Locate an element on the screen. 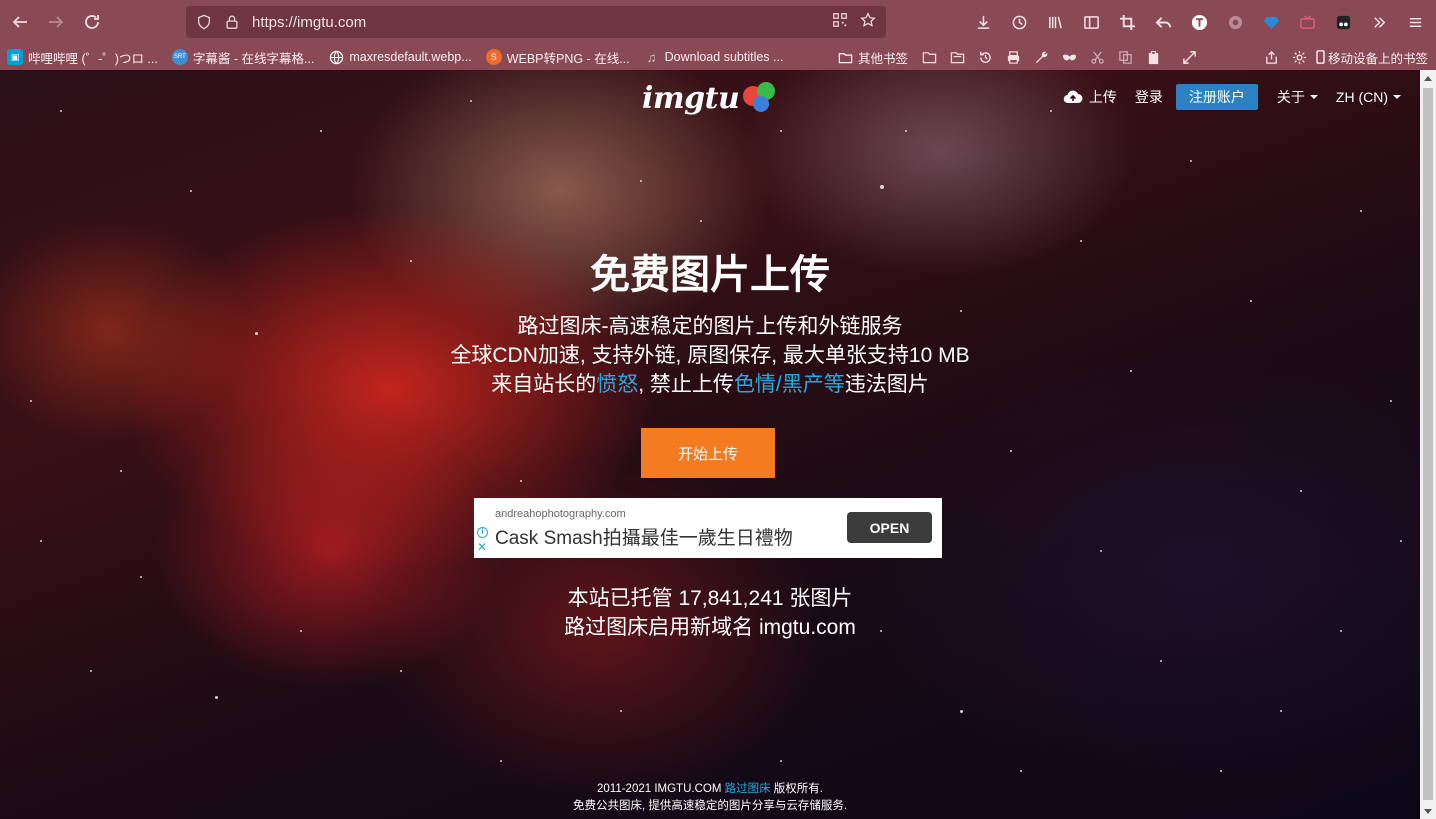  about-label: 关于 is located at coordinates (1290, 97).